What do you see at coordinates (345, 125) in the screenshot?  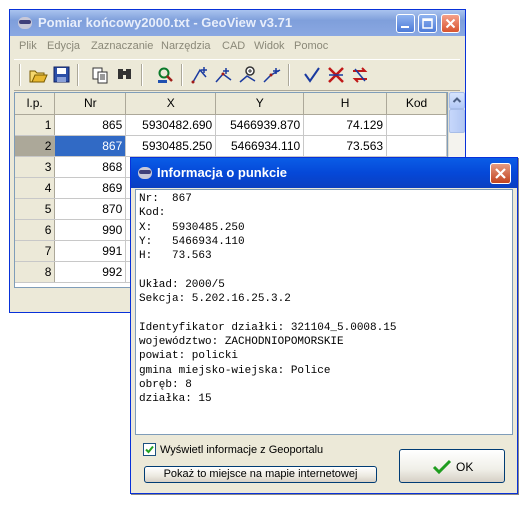 I see `cell-h: 74.129` at bounding box center [345, 125].